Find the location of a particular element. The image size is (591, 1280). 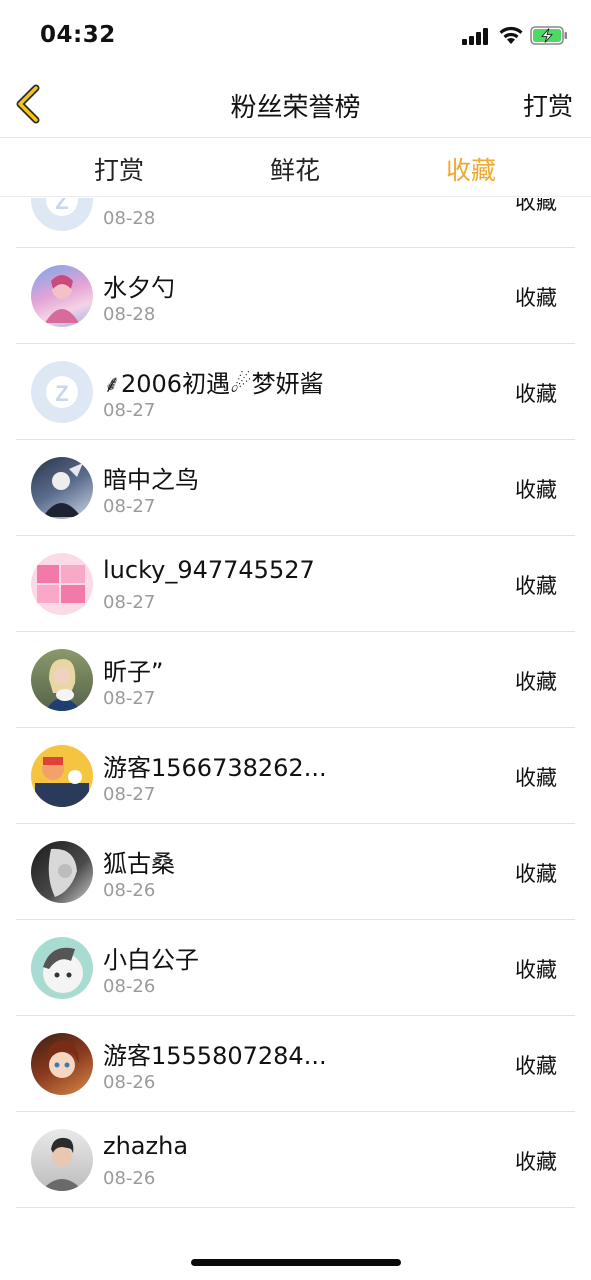

fan-name: zhazha is located at coordinates (146, 1146).